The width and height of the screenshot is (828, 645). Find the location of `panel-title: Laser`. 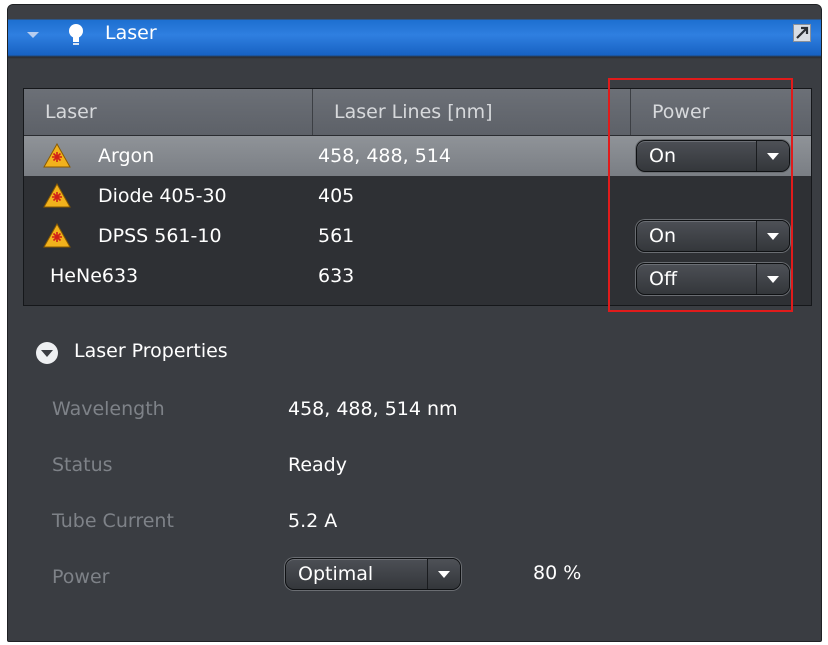

panel-title: Laser is located at coordinates (131, 33).